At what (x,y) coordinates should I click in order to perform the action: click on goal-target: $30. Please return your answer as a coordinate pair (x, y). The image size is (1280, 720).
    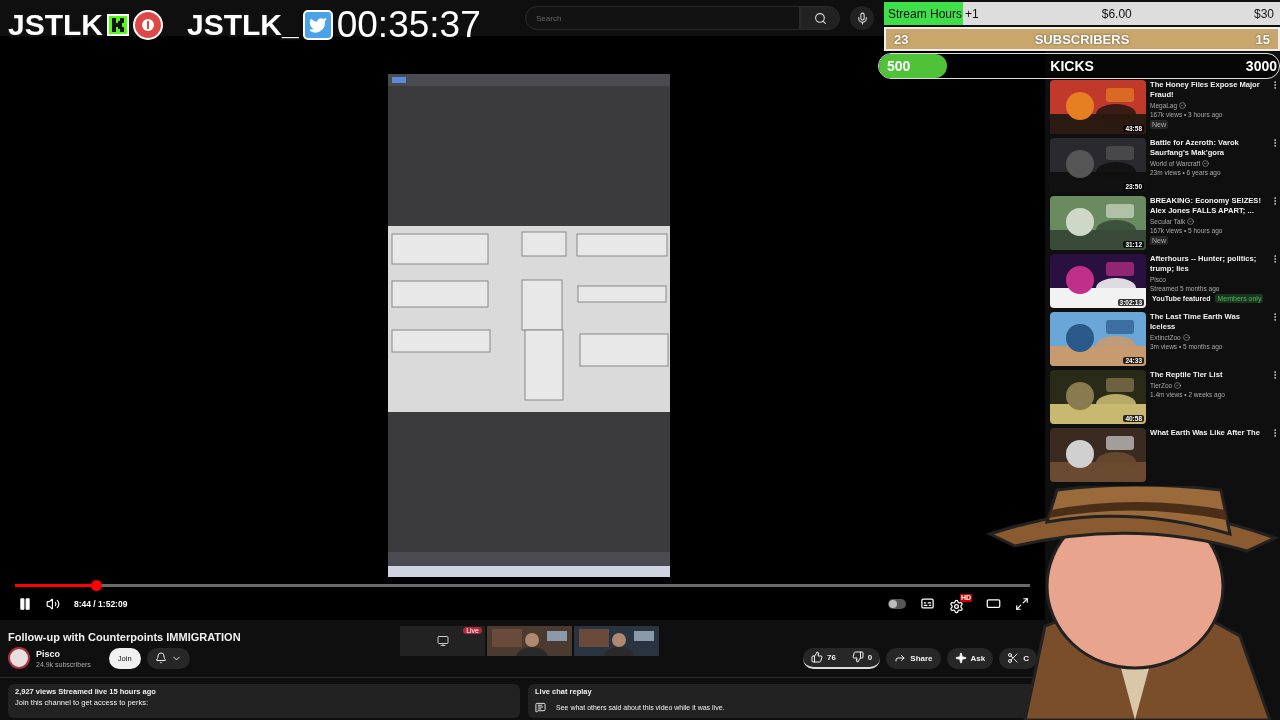
    Looking at the image, I should click on (1263, 13).